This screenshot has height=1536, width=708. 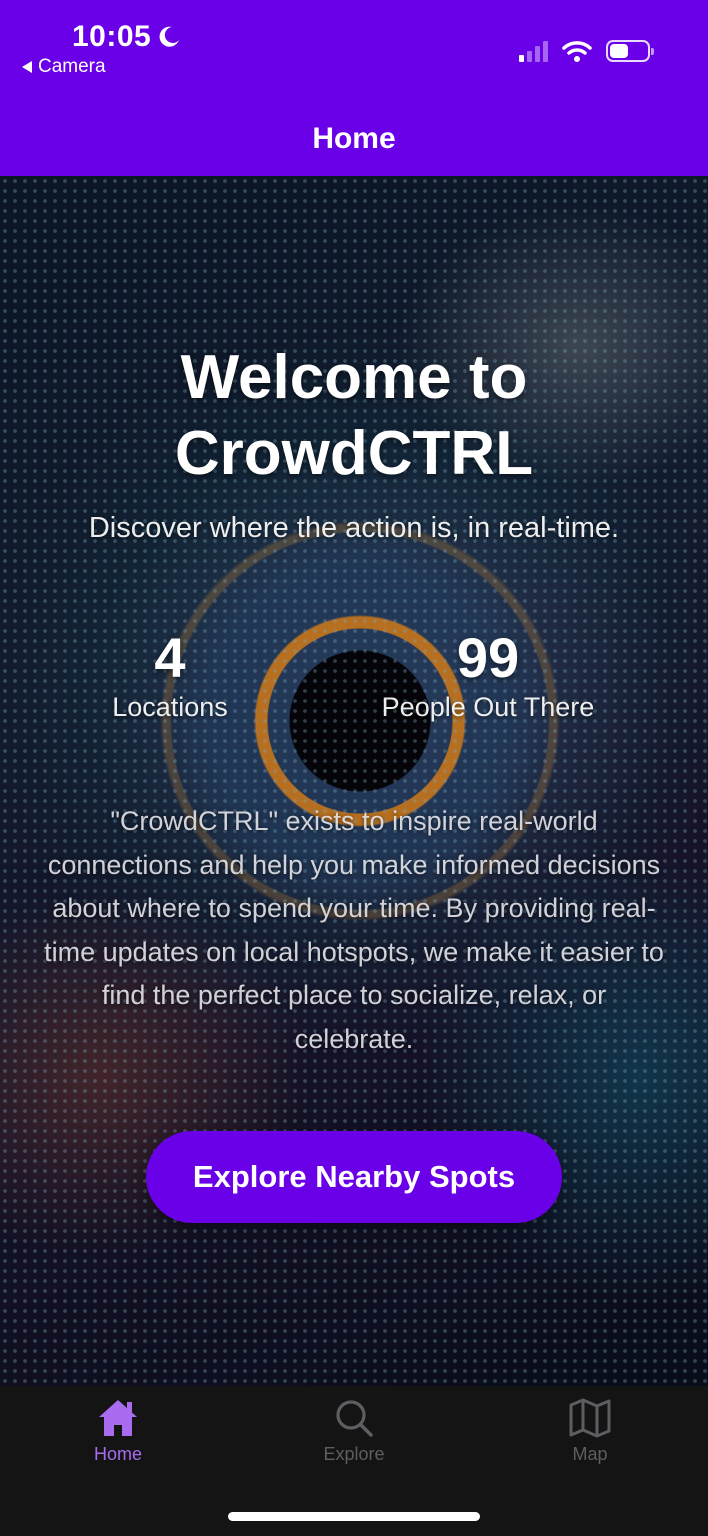 I want to click on battery-icon, so click(x=630, y=51).